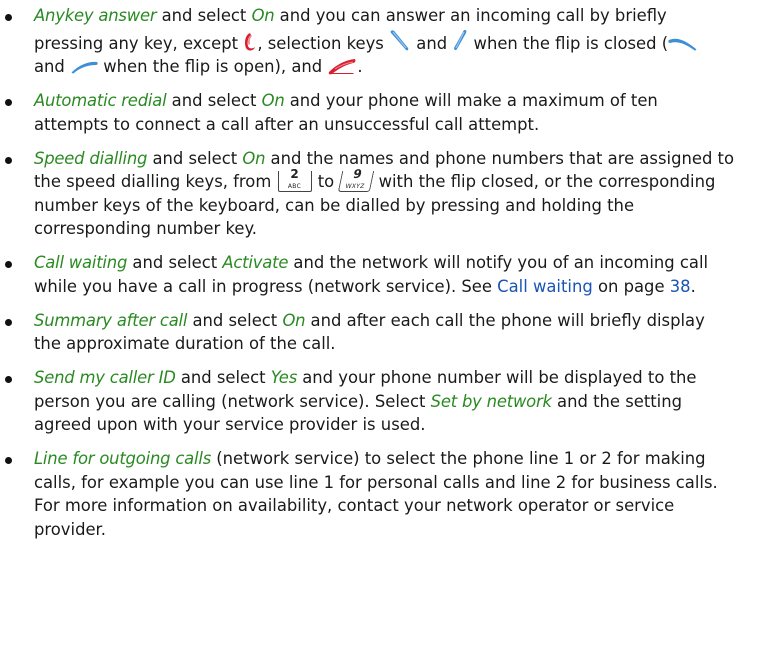  Describe the element at coordinates (342, 67) in the screenshot. I see `call-end-icon` at that location.